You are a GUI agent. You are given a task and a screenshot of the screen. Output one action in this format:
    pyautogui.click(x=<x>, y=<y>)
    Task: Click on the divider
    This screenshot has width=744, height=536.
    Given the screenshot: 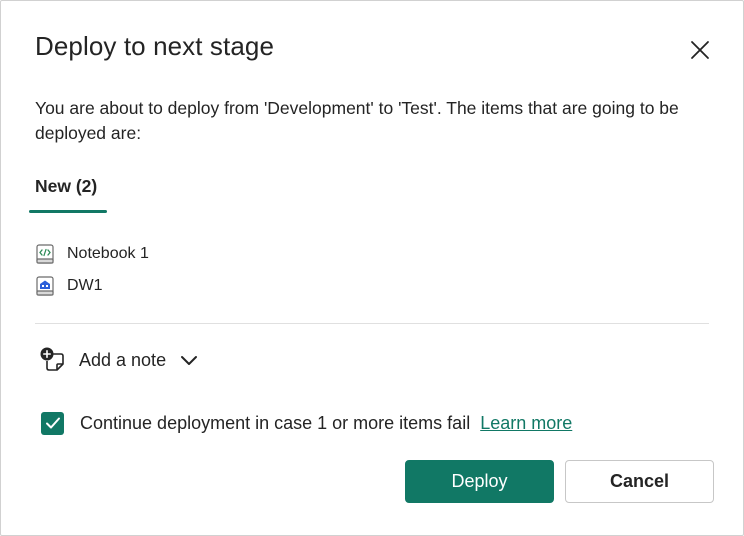 What is the action you would take?
    pyautogui.click(x=372, y=323)
    